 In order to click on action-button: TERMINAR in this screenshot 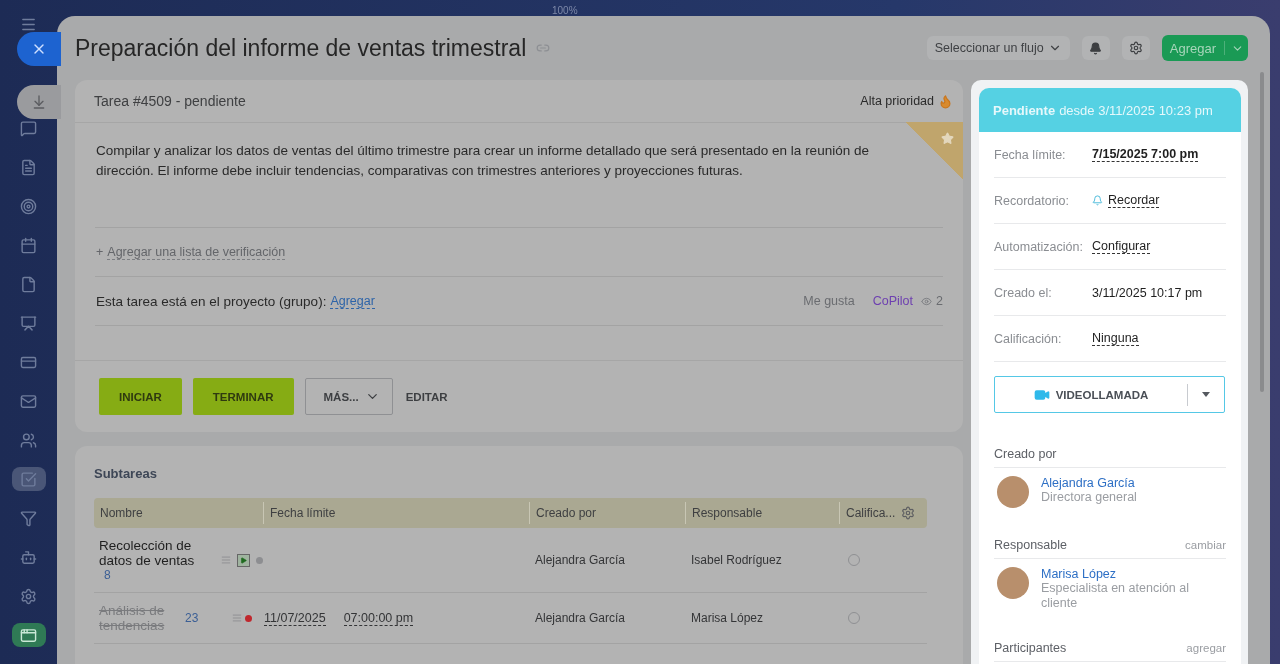, I will do `click(243, 396)`.